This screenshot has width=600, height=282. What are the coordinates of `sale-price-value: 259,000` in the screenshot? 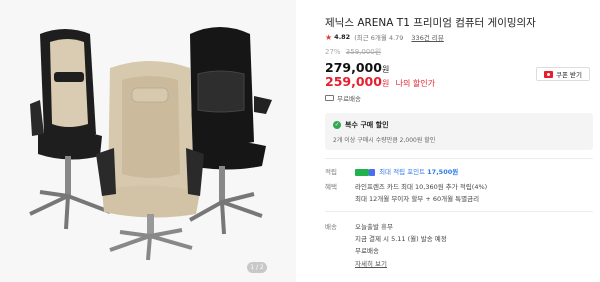 It's located at (353, 81).